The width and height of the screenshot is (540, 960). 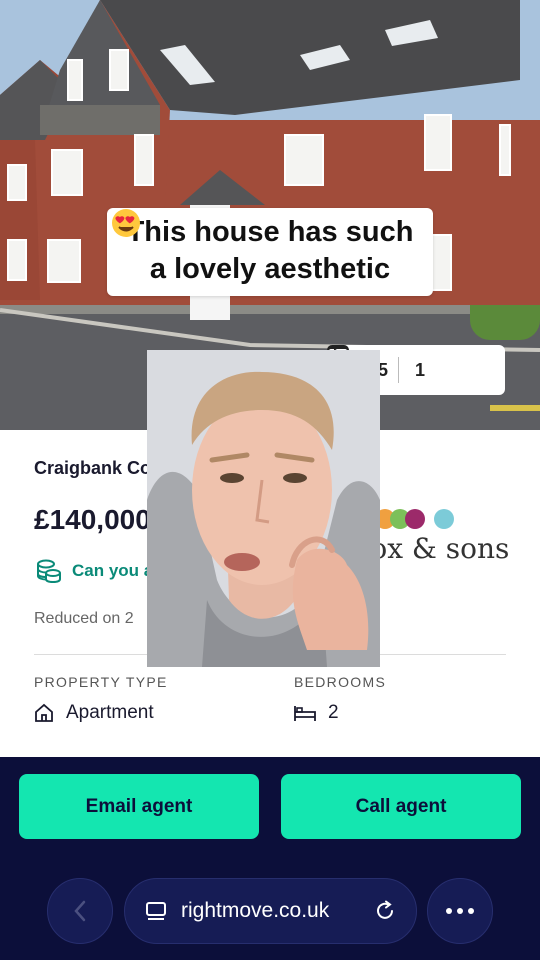 I want to click on presenter-video-overlay, so click(x=263, y=508).